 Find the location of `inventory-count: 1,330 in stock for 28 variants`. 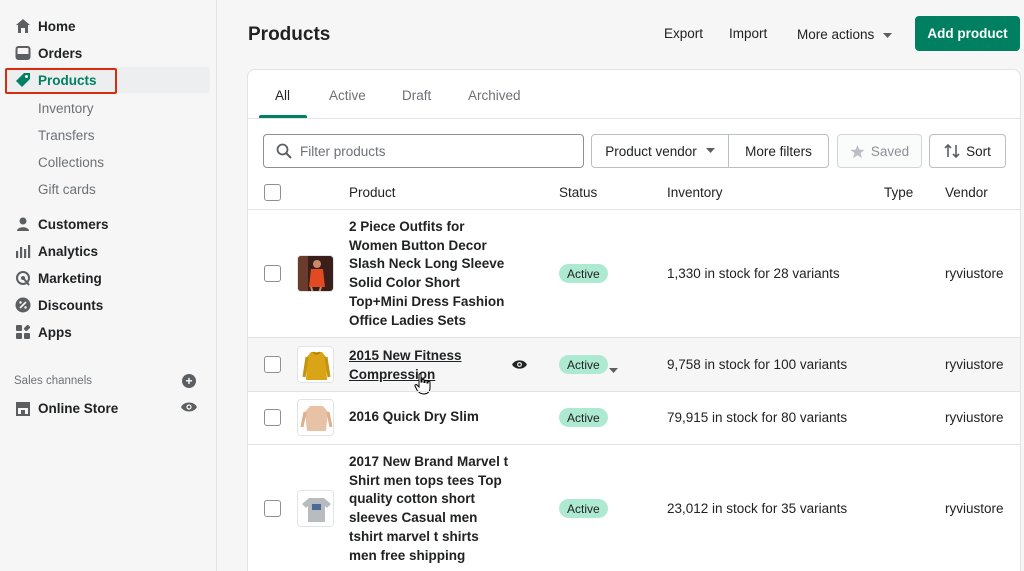

inventory-count: 1,330 in stock for 28 variants is located at coordinates (753, 273).